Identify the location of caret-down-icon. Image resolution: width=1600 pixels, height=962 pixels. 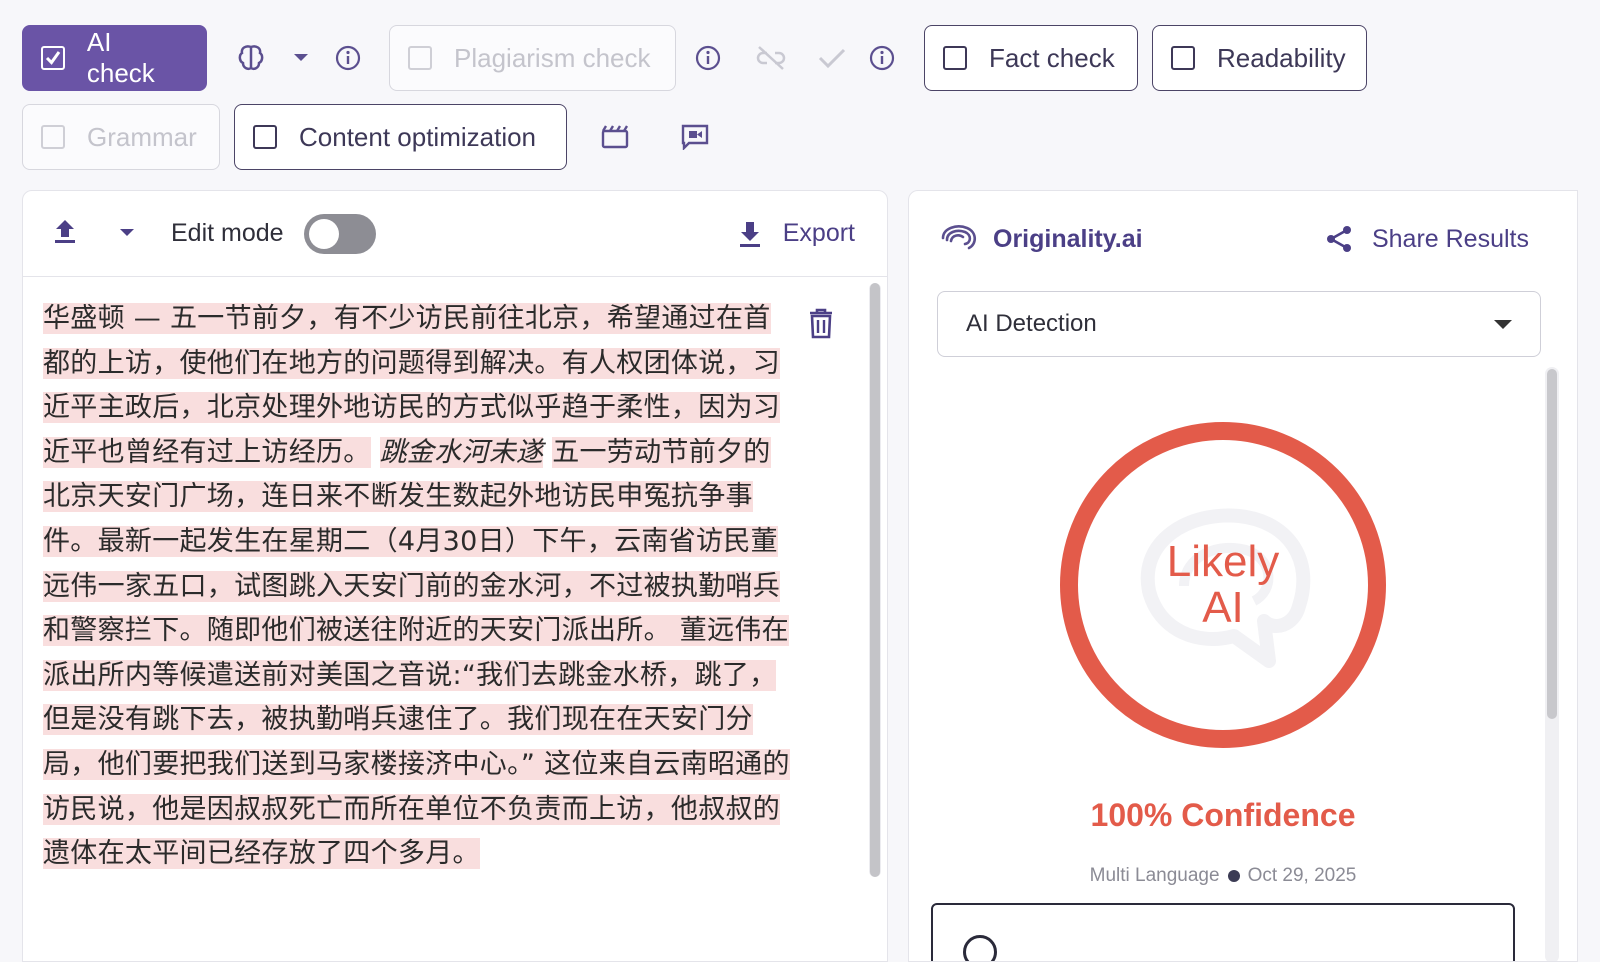
(1503, 324).